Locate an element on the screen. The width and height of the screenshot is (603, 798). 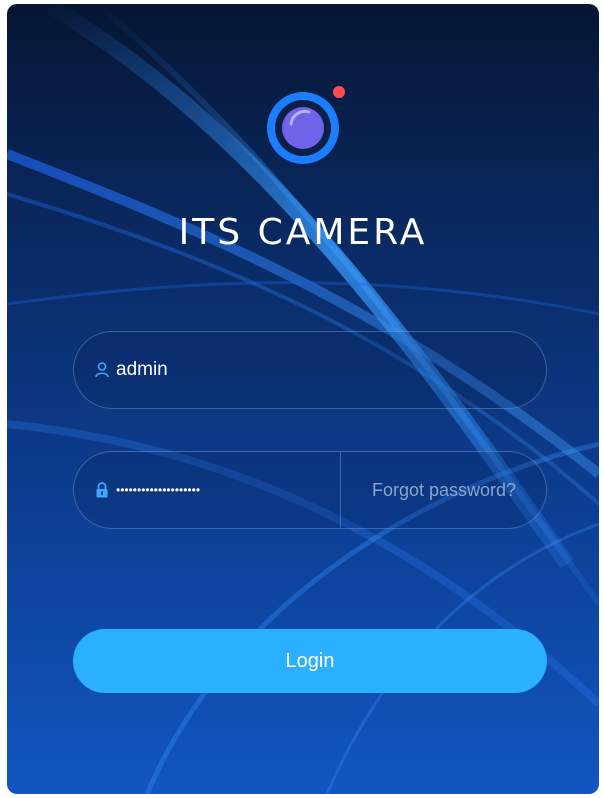
user-icon is located at coordinates (102, 370).